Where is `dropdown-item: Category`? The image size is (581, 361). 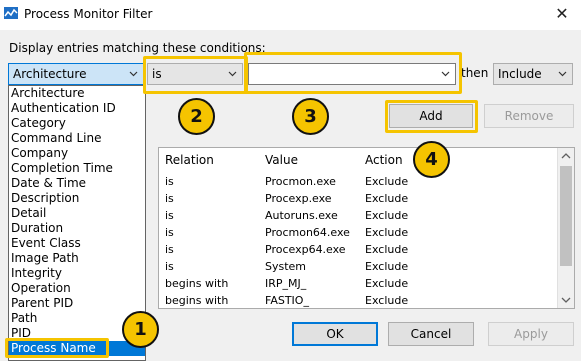
dropdown-item: Category is located at coordinates (77, 123).